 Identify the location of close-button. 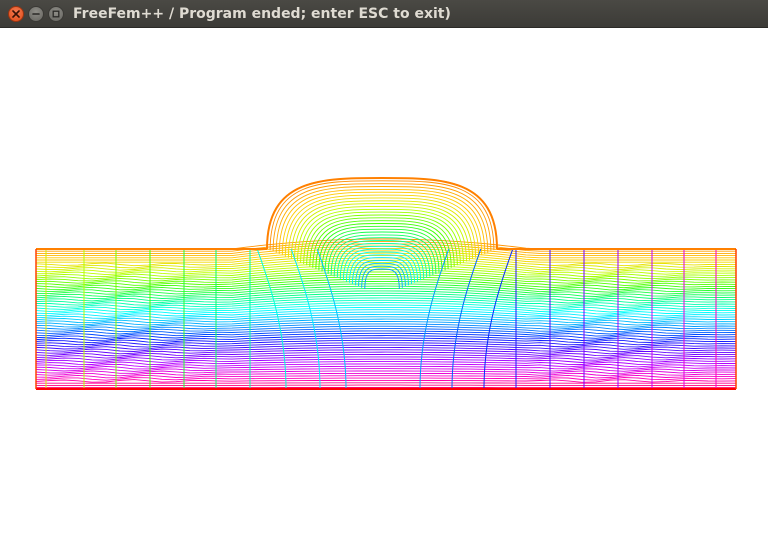
(16, 14).